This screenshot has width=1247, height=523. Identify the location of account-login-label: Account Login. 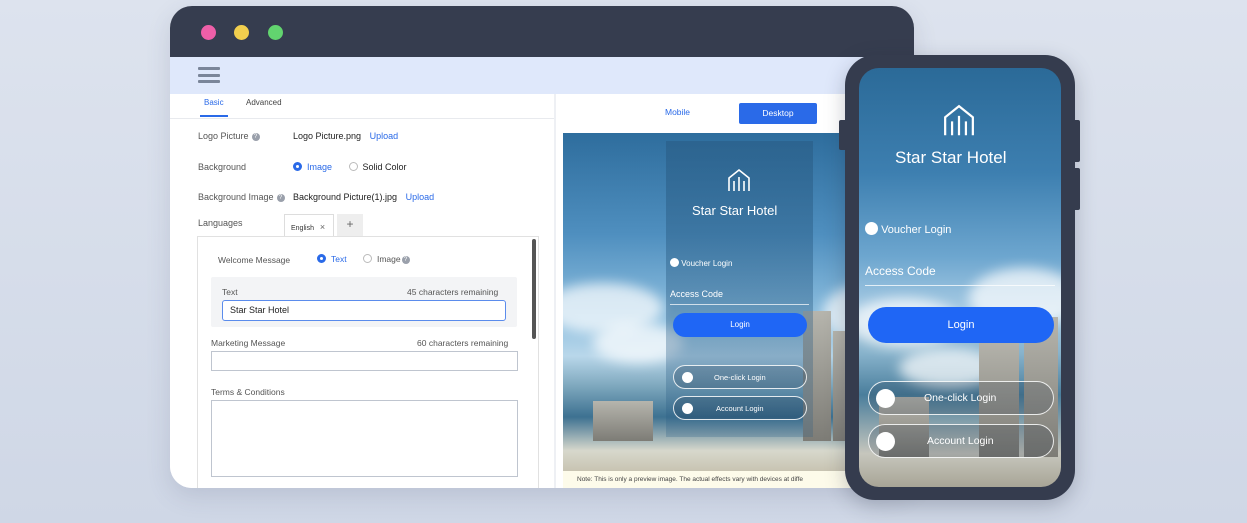
(740, 408).